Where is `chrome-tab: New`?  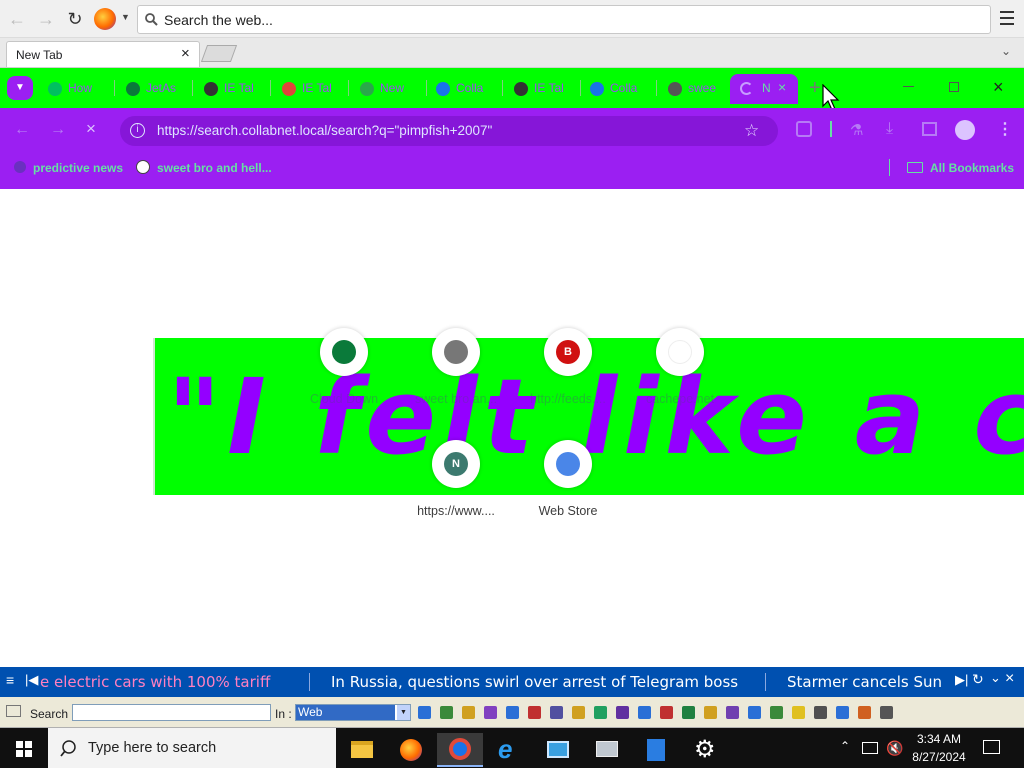 chrome-tab: New is located at coordinates (389, 88).